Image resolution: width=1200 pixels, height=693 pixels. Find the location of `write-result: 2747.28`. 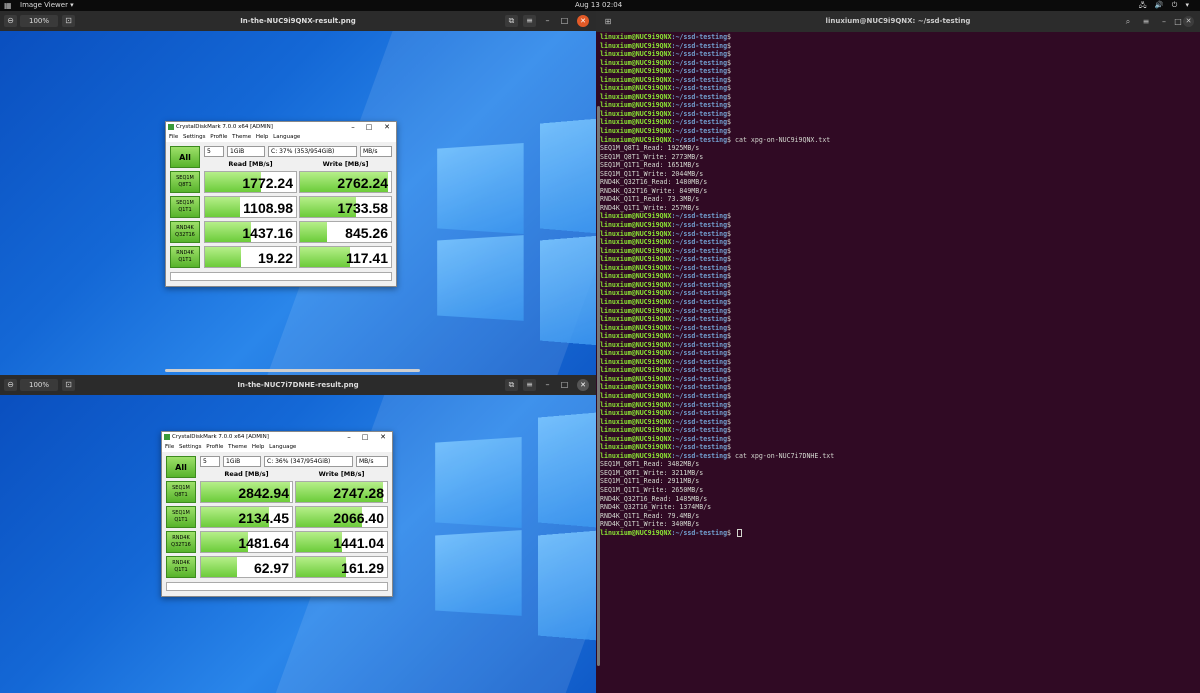

write-result: 2747.28 is located at coordinates (341, 492).